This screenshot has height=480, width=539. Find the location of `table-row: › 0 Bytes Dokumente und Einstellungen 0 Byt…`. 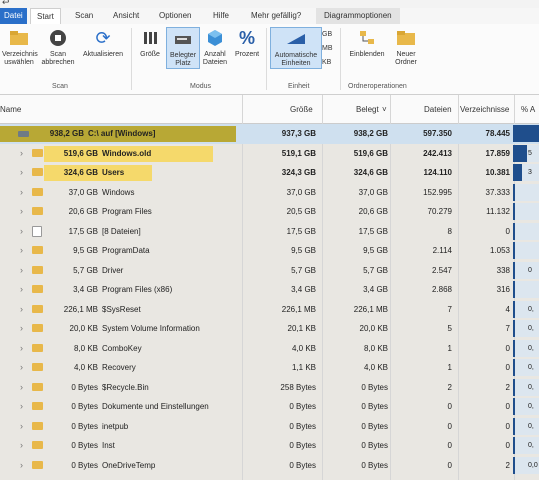

table-row: › 0 Bytes Dokumente und Einstellungen 0 Byt… is located at coordinates (269, 407).